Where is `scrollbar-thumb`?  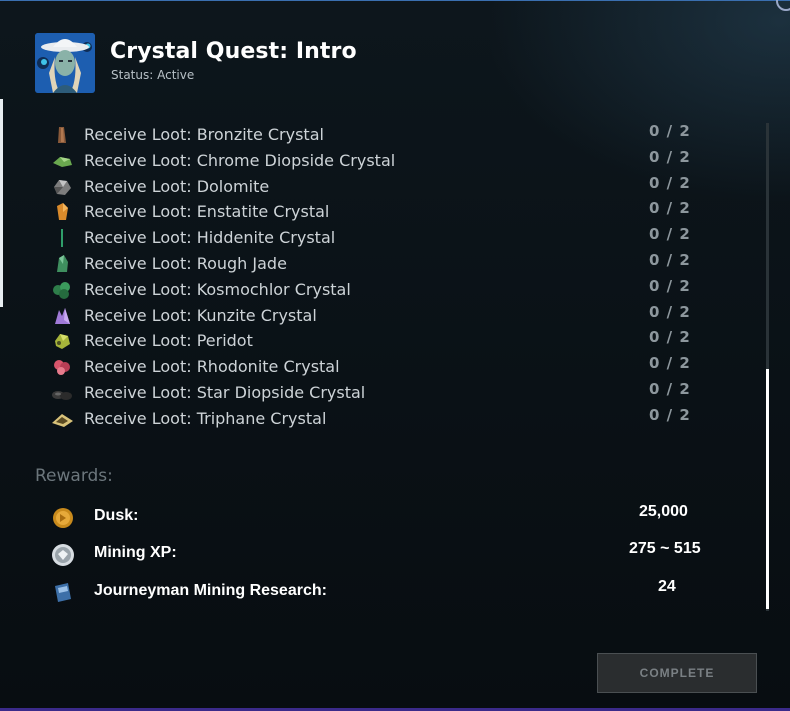 scrollbar-thumb is located at coordinates (767, 489).